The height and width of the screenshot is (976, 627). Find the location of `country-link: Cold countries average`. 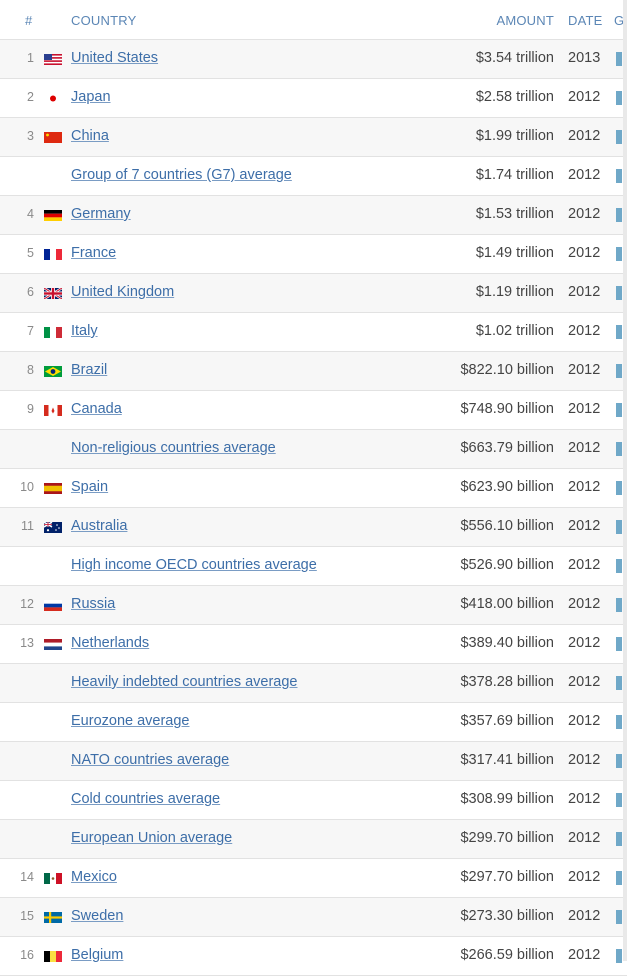

country-link: Cold countries average is located at coordinates (145, 799).